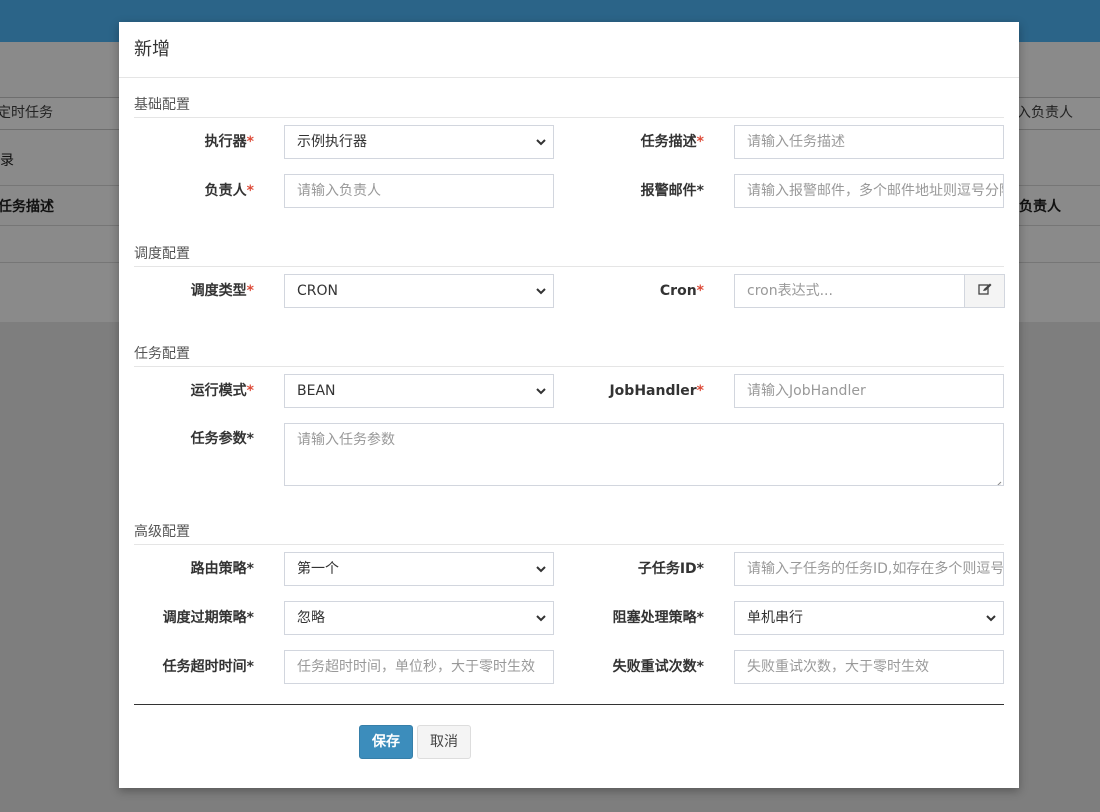 The width and height of the screenshot is (1100, 812). Describe the element at coordinates (416, 667) in the screenshot. I see `timeout-placeholder: 任务超时时间，单位秒，大于零时生效` at that location.